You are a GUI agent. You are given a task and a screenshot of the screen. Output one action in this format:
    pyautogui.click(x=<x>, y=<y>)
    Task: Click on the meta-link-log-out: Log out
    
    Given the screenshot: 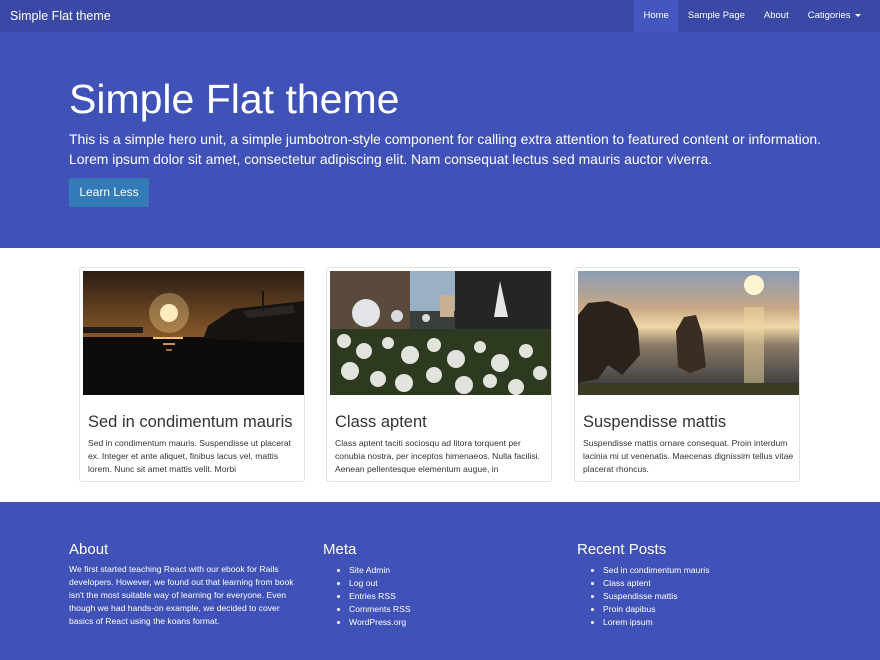 What is the action you would take?
    pyautogui.click(x=380, y=583)
    